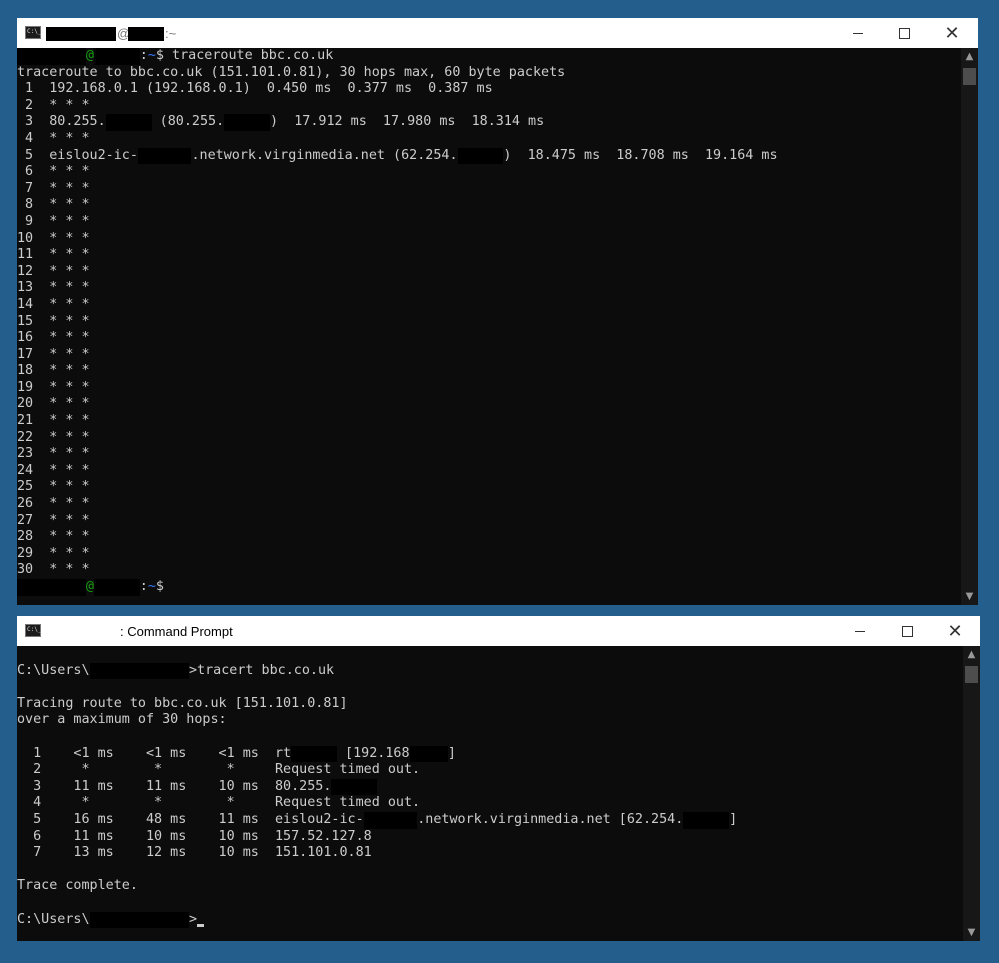 Image resolution: width=999 pixels, height=963 pixels. I want to click on terminal-line: 25 * * *, so click(53, 487).